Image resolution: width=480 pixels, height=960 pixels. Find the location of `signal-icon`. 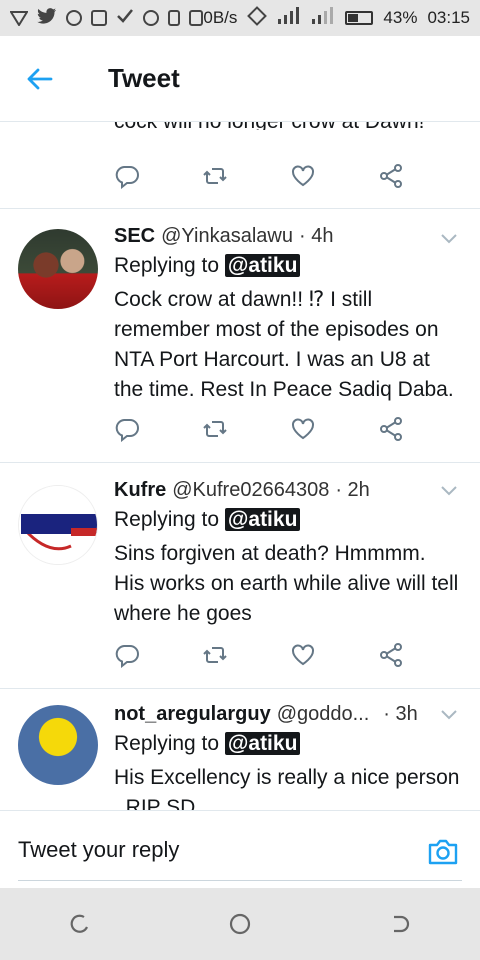

signal-icon is located at coordinates (289, 18).